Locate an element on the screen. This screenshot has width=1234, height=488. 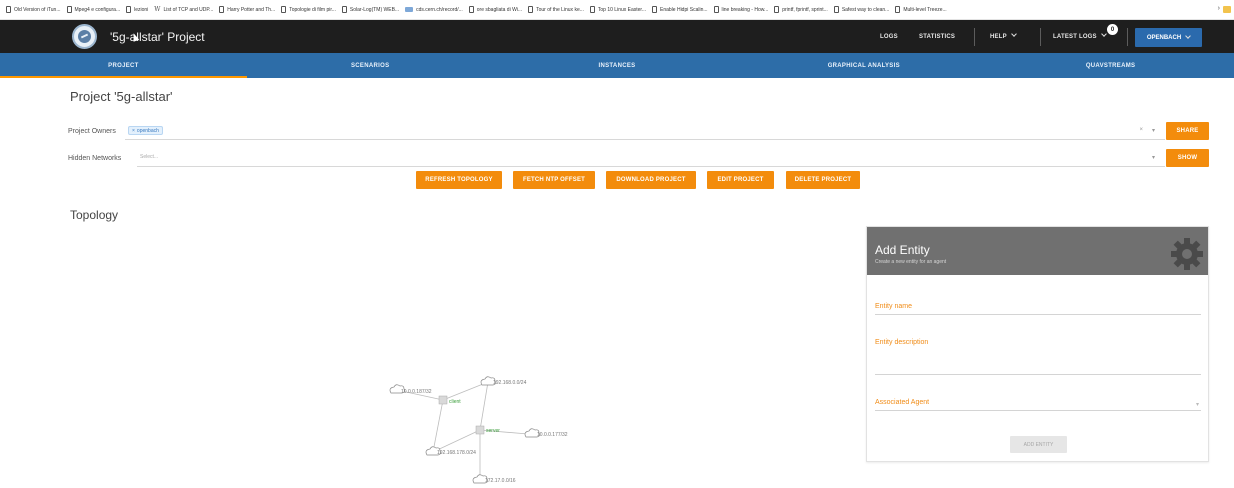
share-button: SHARE is located at coordinates (1187, 131).